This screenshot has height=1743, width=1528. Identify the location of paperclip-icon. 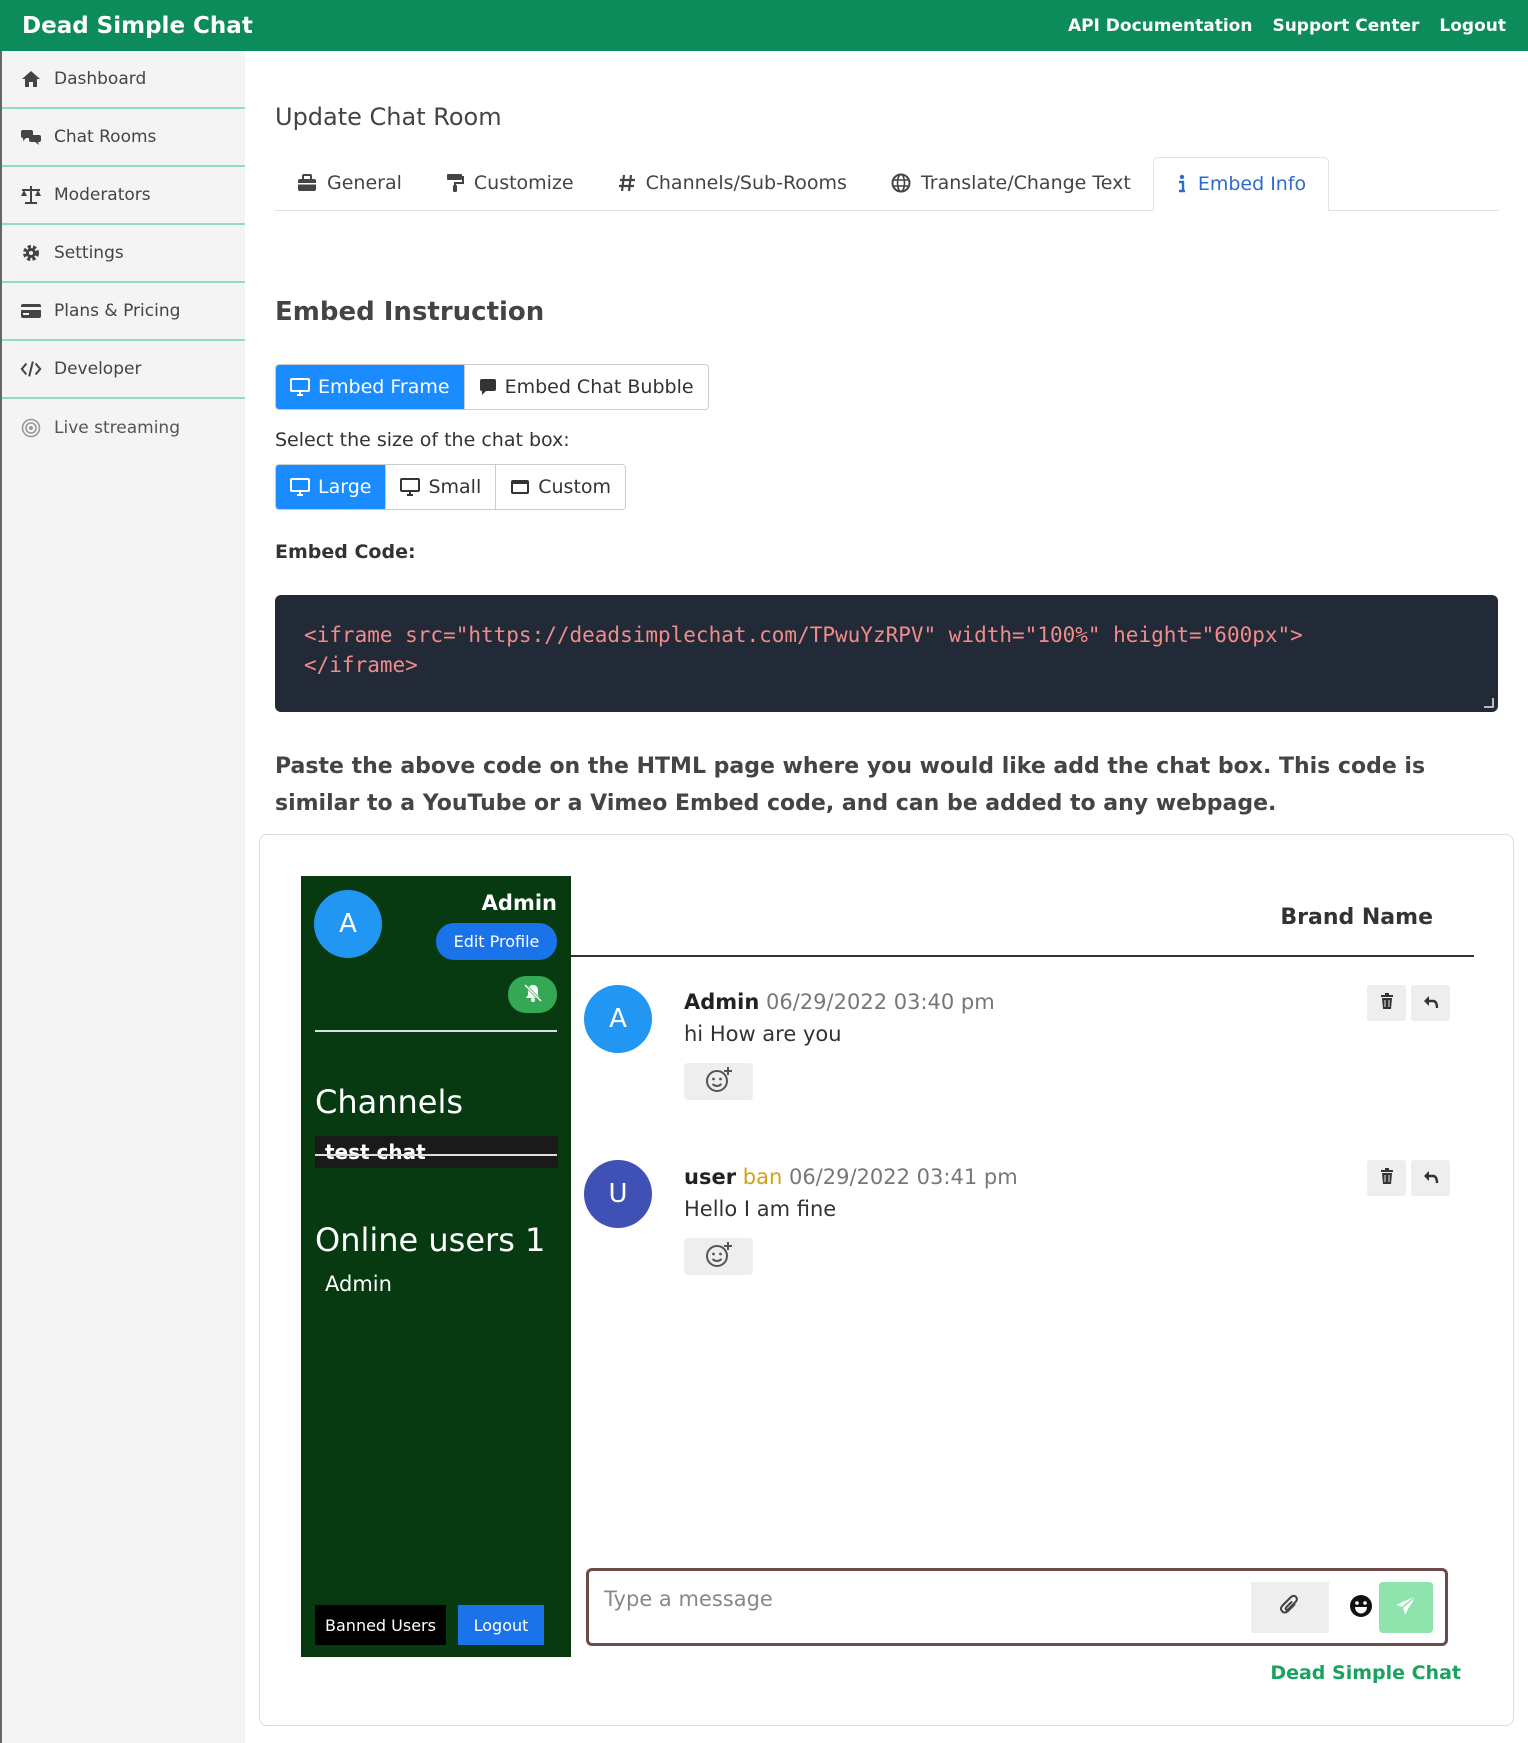
(1289, 1607).